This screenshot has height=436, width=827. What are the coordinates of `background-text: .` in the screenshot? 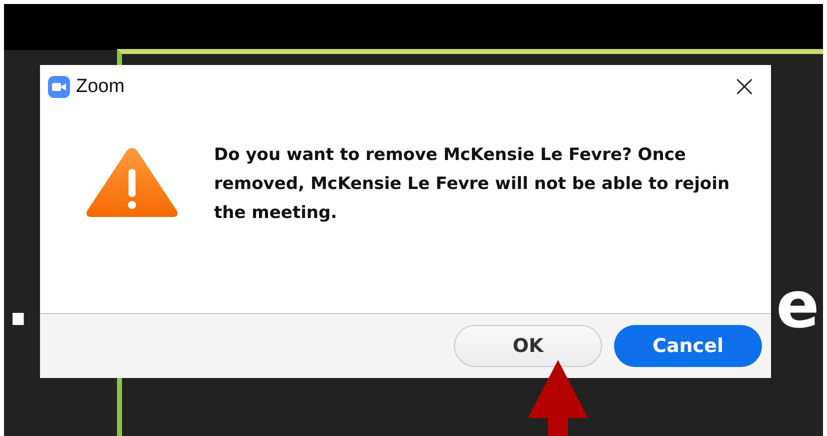 It's located at (18, 304).